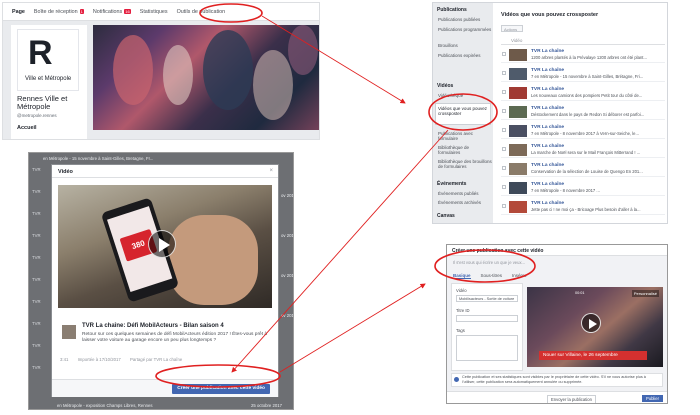 The image size is (700, 415). Describe the element at coordinates (463, 112) in the screenshot. I see `highlight-crosspost-item` at that location.